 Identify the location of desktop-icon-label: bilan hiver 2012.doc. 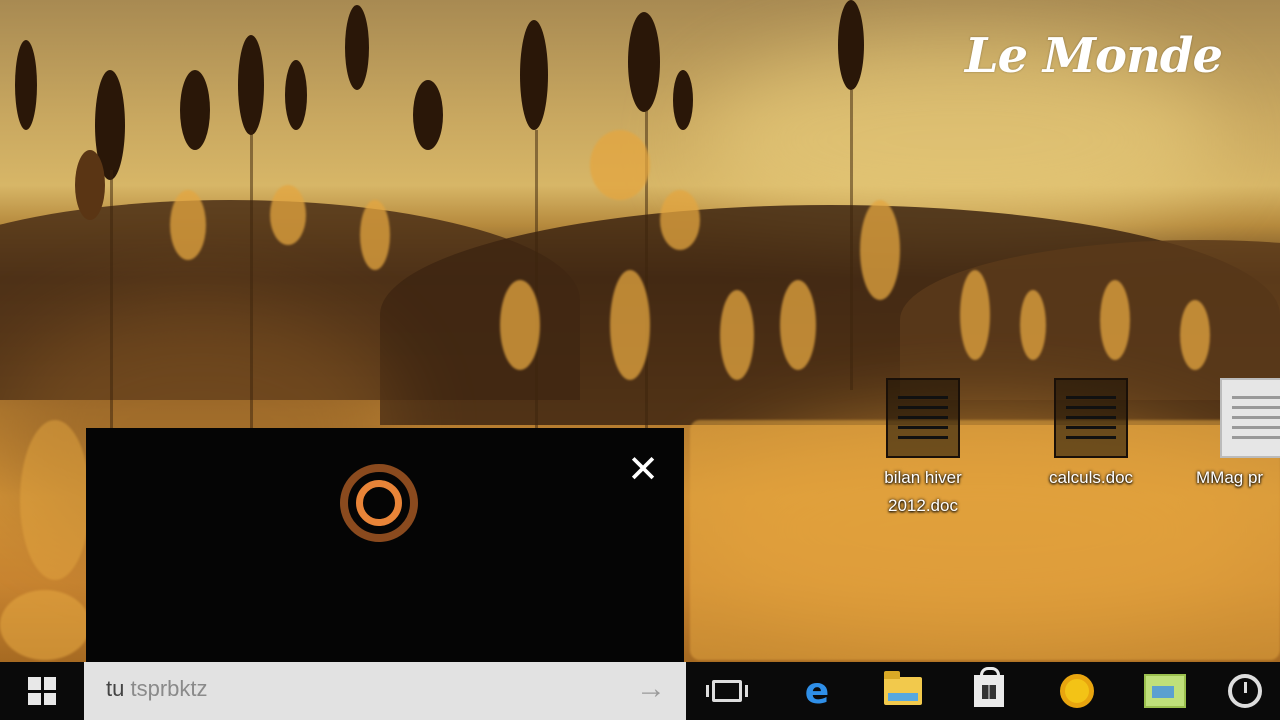
(923, 491).